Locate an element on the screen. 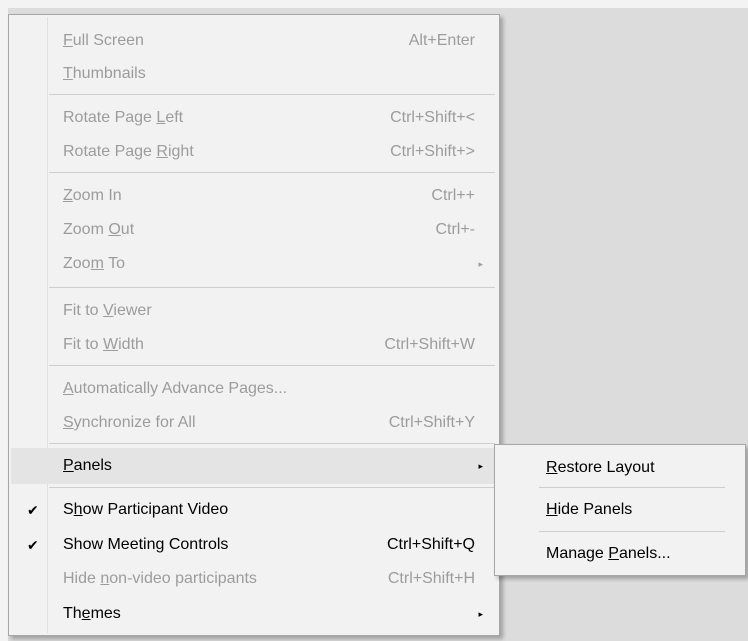 The width and height of the screenshot is (748, 641). menu-item-label: Hide non-video participants is located at coordinates (160, 578).